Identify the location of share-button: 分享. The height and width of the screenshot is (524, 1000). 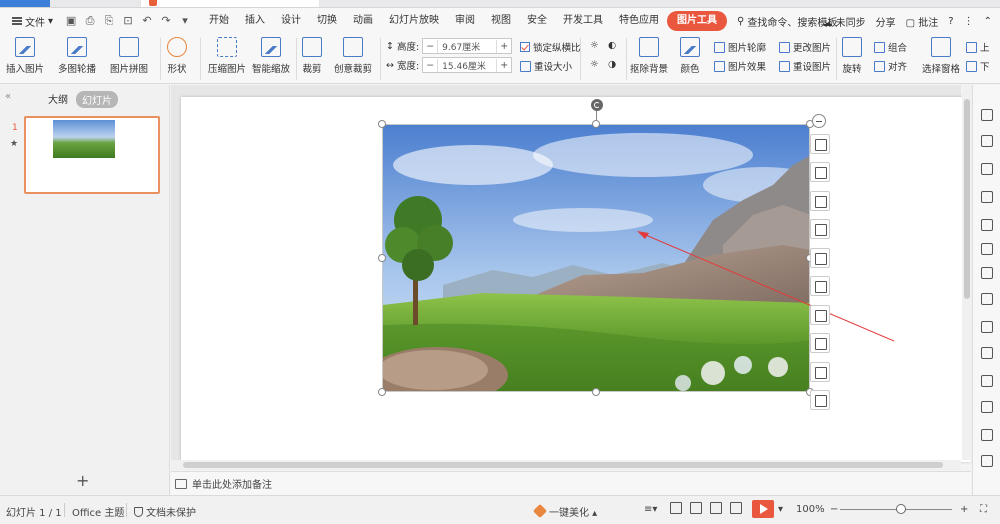
(886, 21).